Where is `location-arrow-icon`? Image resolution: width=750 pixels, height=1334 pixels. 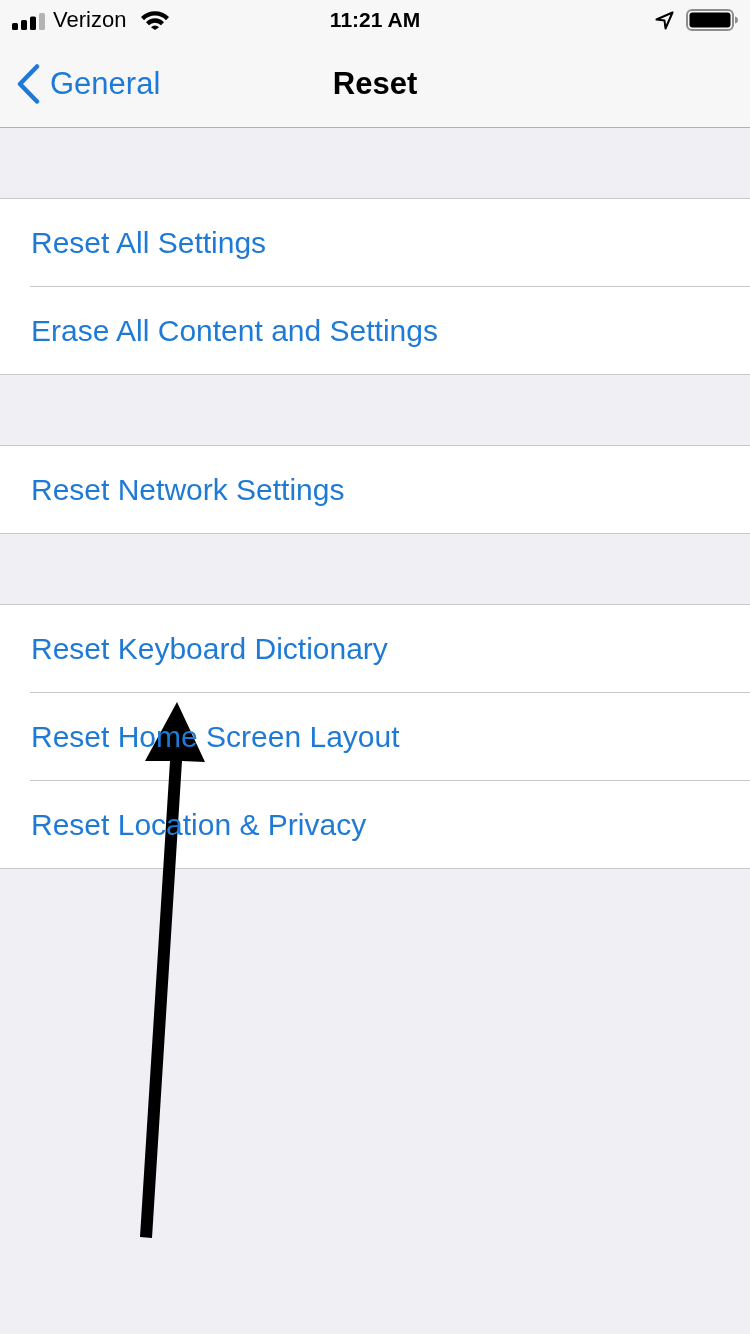 location-arrow-icon is located at coordinates (664, 20).